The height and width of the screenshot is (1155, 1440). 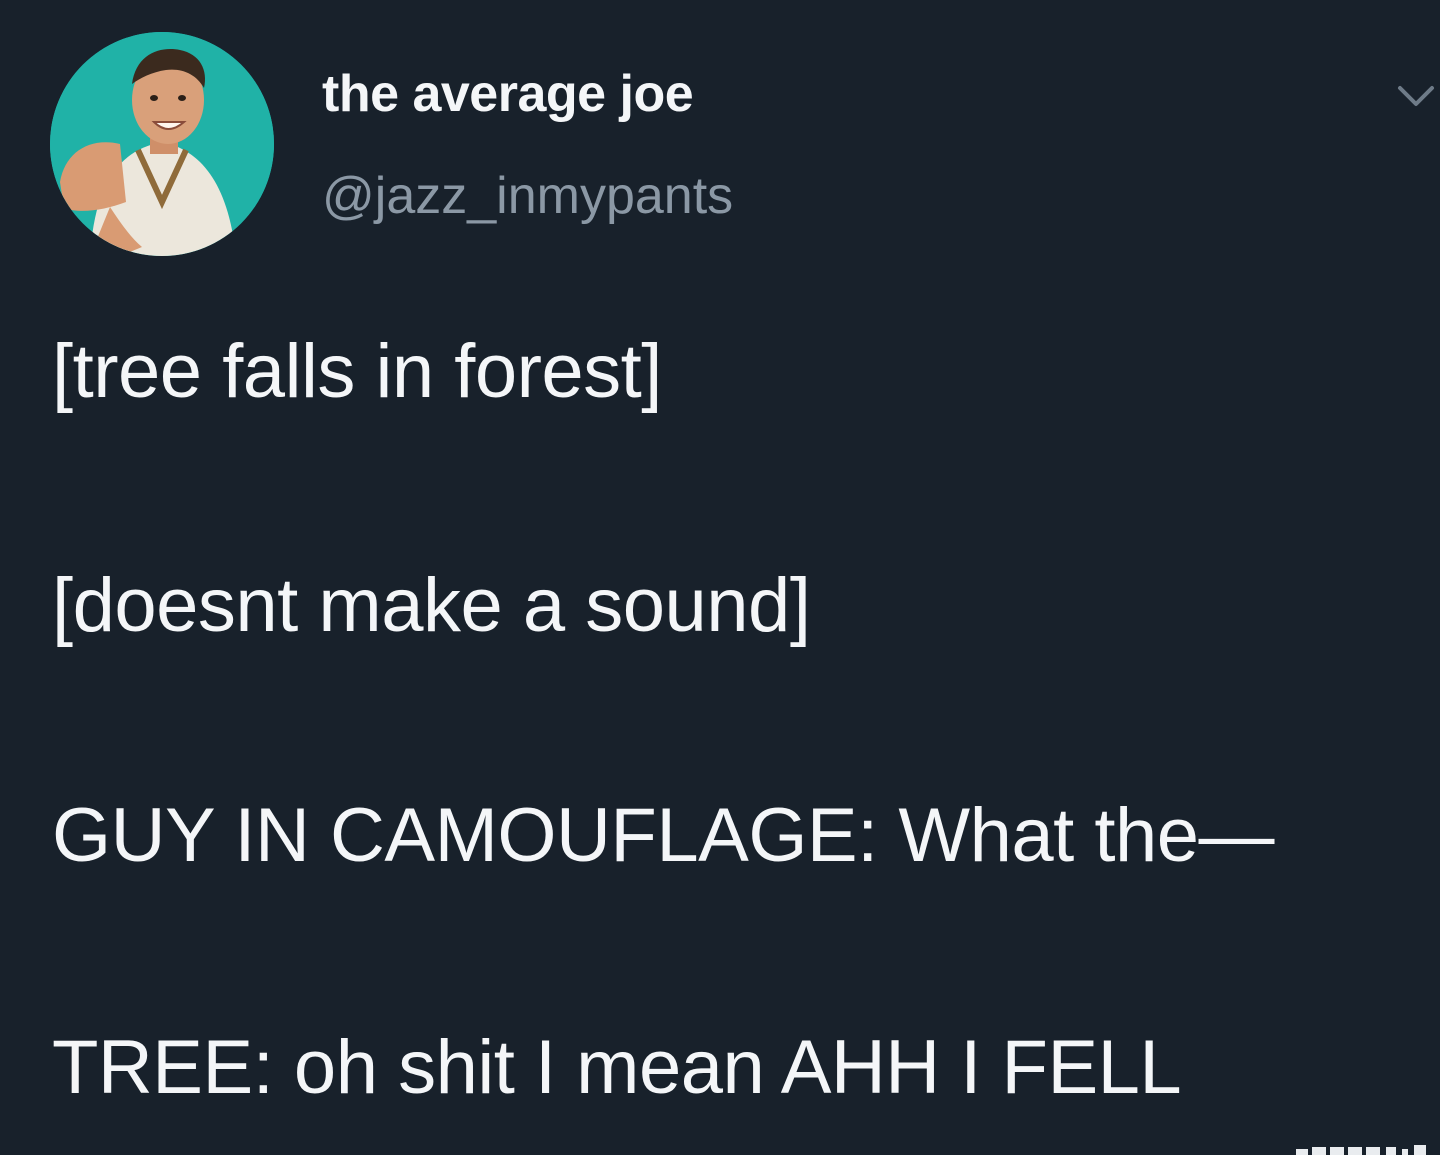 I want to click on chevron-down-icon, so click(x=1416, y=95).